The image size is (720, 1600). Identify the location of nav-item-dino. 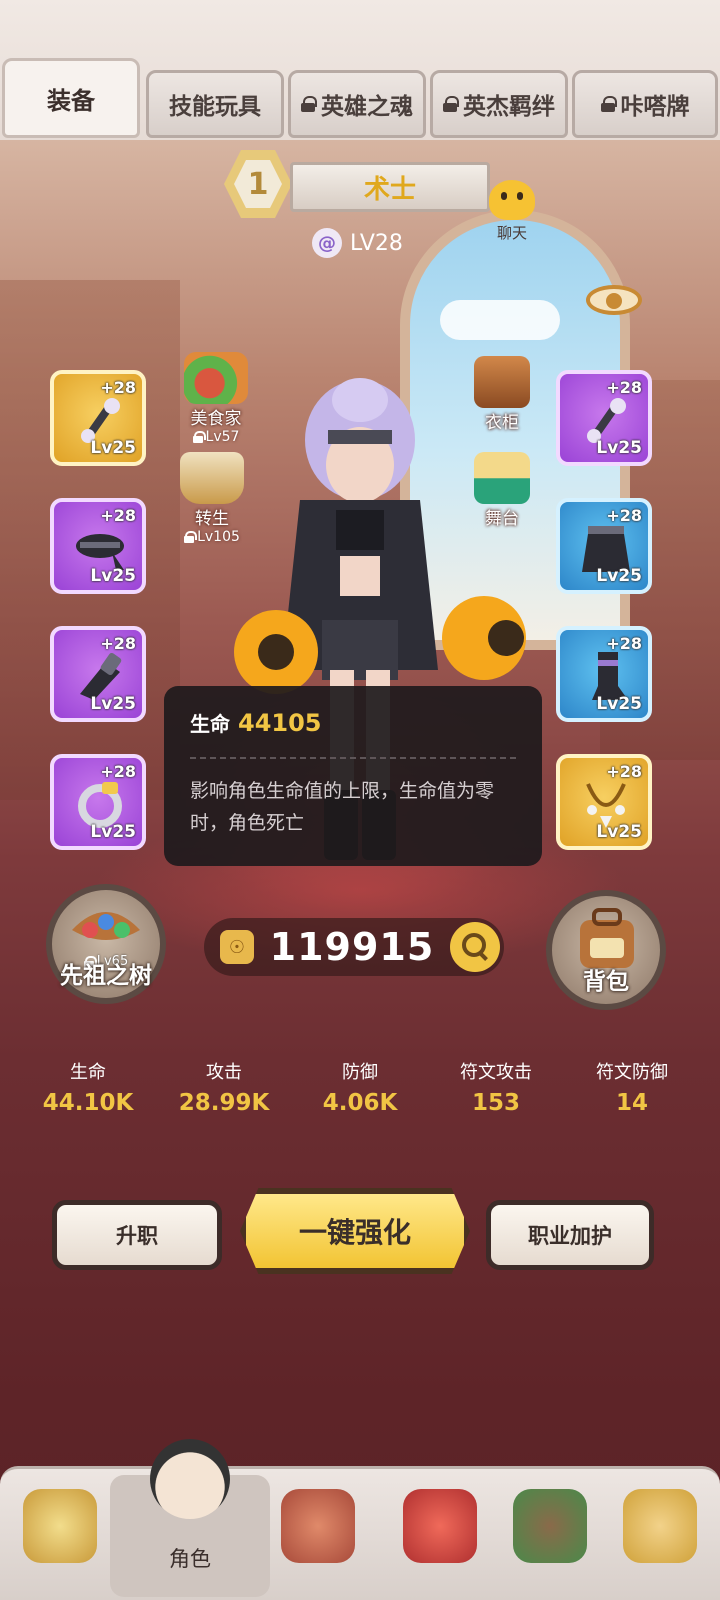
(440, 1539).